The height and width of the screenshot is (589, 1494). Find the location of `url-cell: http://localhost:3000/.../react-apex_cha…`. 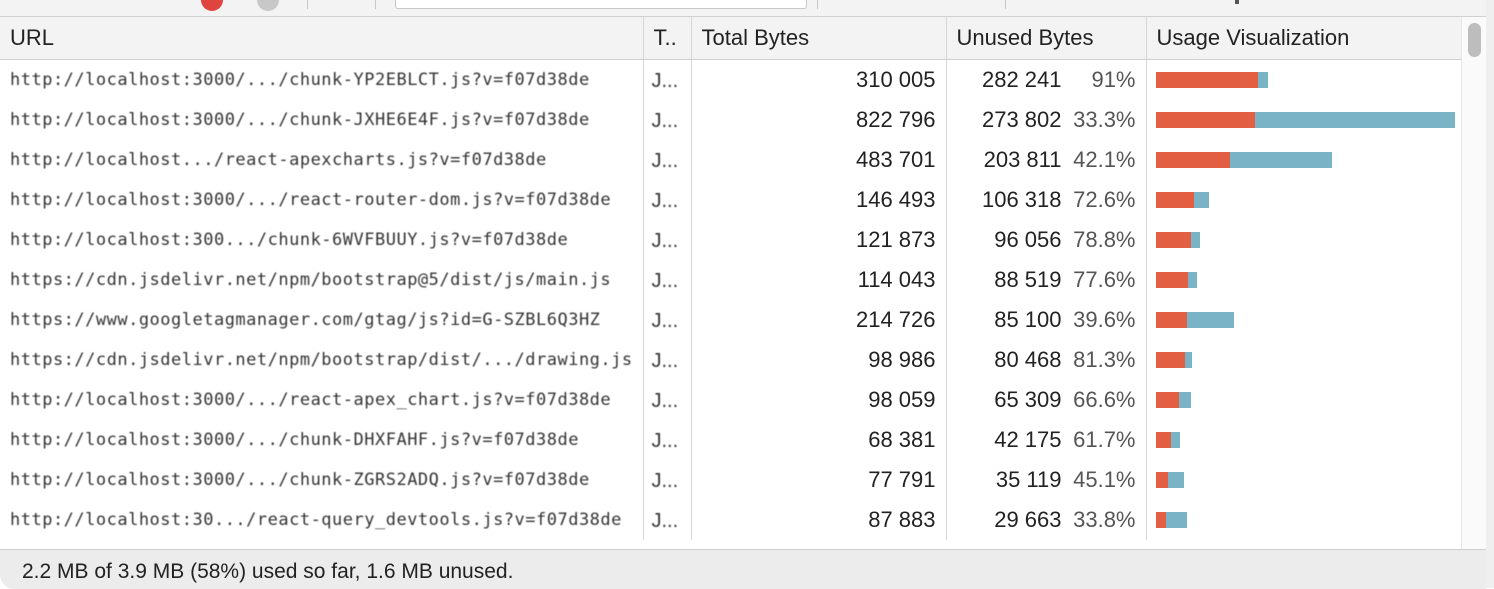

url-cell: http://localhost:3000/.../react-apex_cha… is located at coordinates (322, 400).